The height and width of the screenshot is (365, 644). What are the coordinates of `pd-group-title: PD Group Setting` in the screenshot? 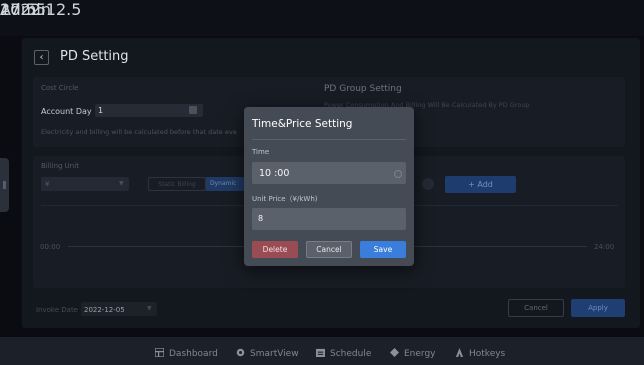 It's located at (363, 89).